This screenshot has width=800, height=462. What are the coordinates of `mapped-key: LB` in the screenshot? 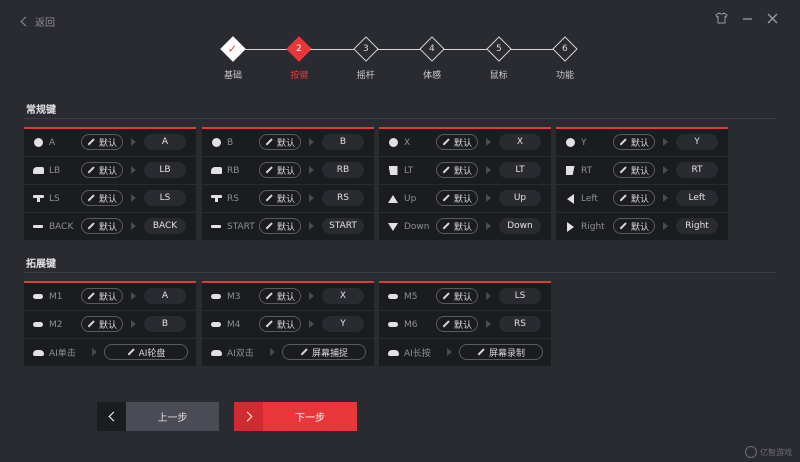 It's located at (165, 170).